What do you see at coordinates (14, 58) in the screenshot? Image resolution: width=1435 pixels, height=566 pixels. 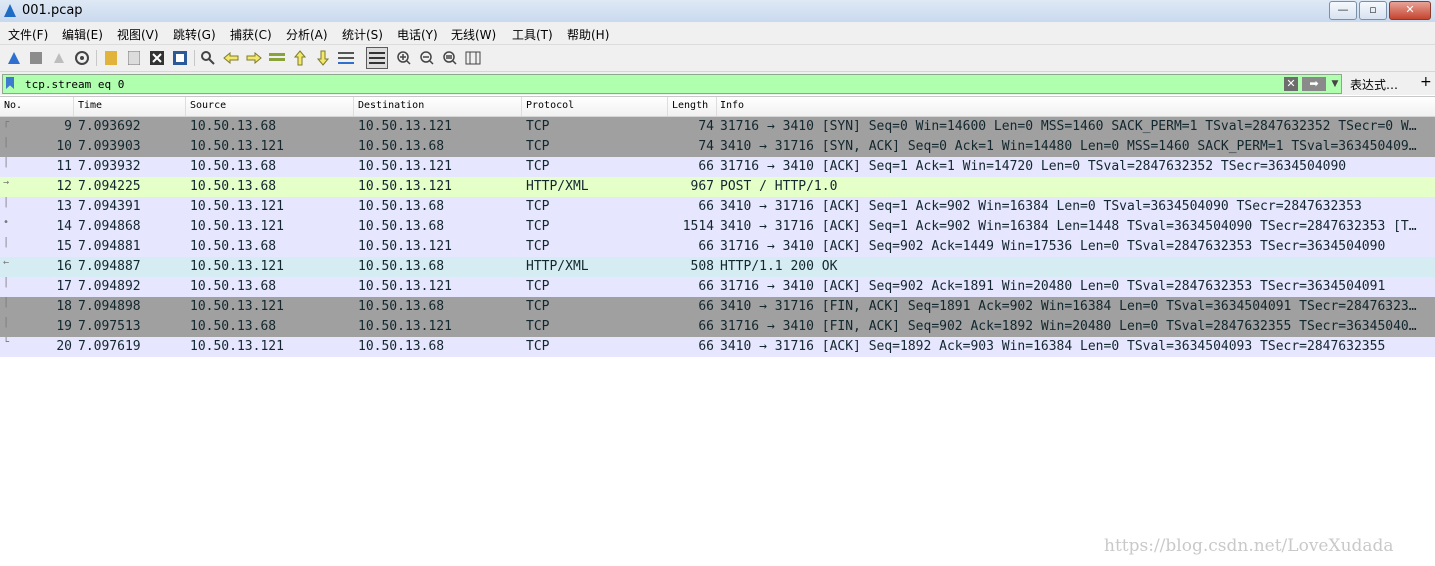 I see `shark-fin-start-icon` at bounding box center [14, 58].